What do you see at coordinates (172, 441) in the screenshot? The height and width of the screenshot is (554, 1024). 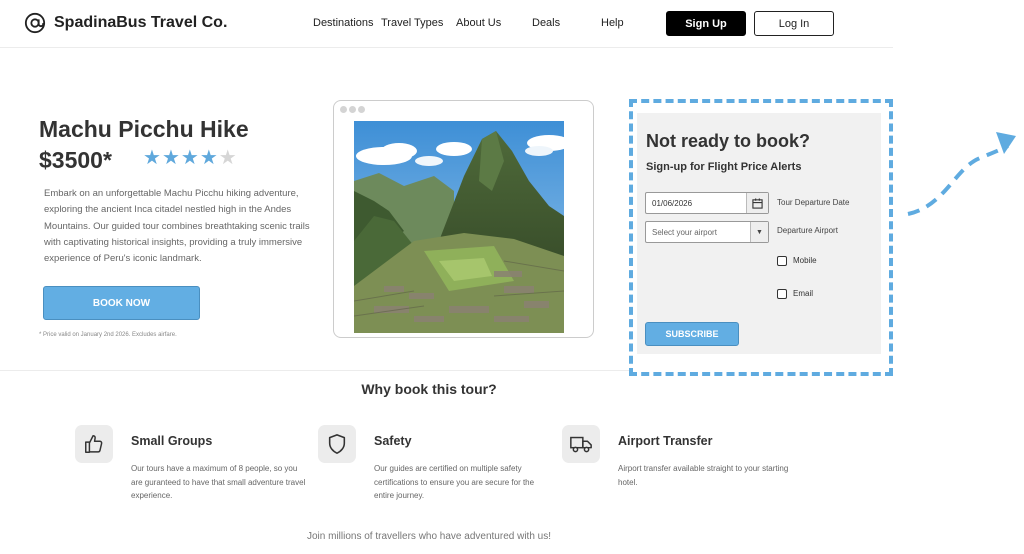 I see `feature-title-small-groups: Small Groups` at bounding box center [172, 441].